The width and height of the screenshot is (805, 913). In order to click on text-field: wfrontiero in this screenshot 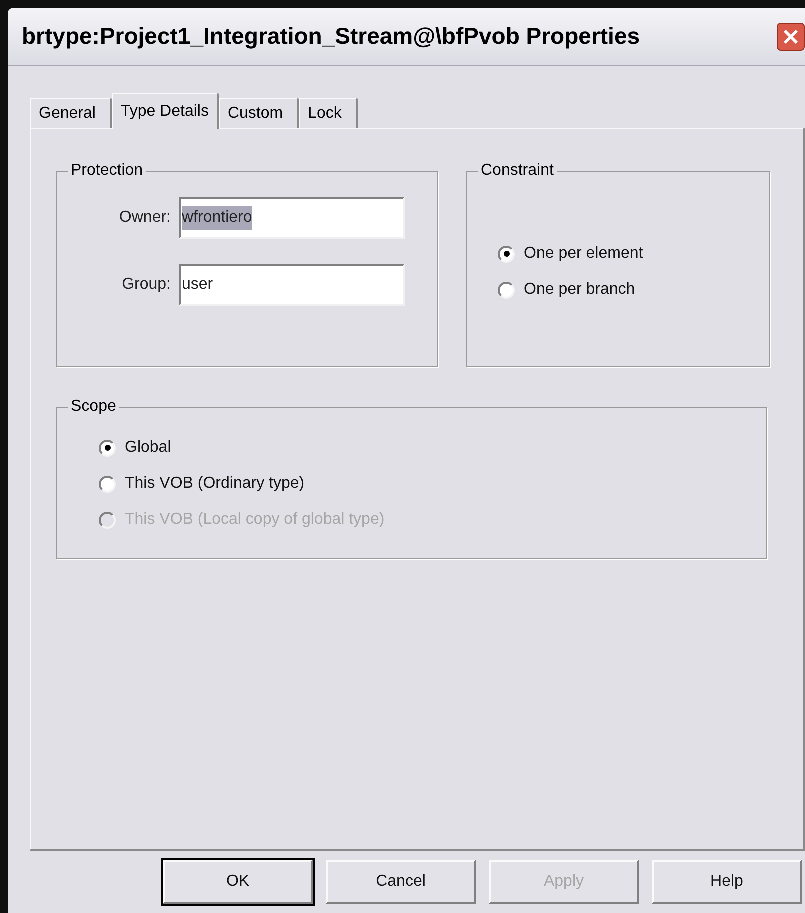, I will do `click(292, 218)`.